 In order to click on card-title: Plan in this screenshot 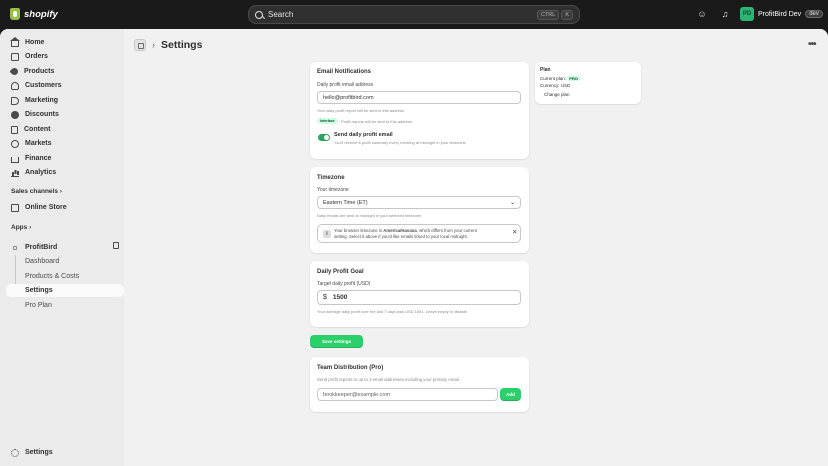, I will do `click(545, 70)`.